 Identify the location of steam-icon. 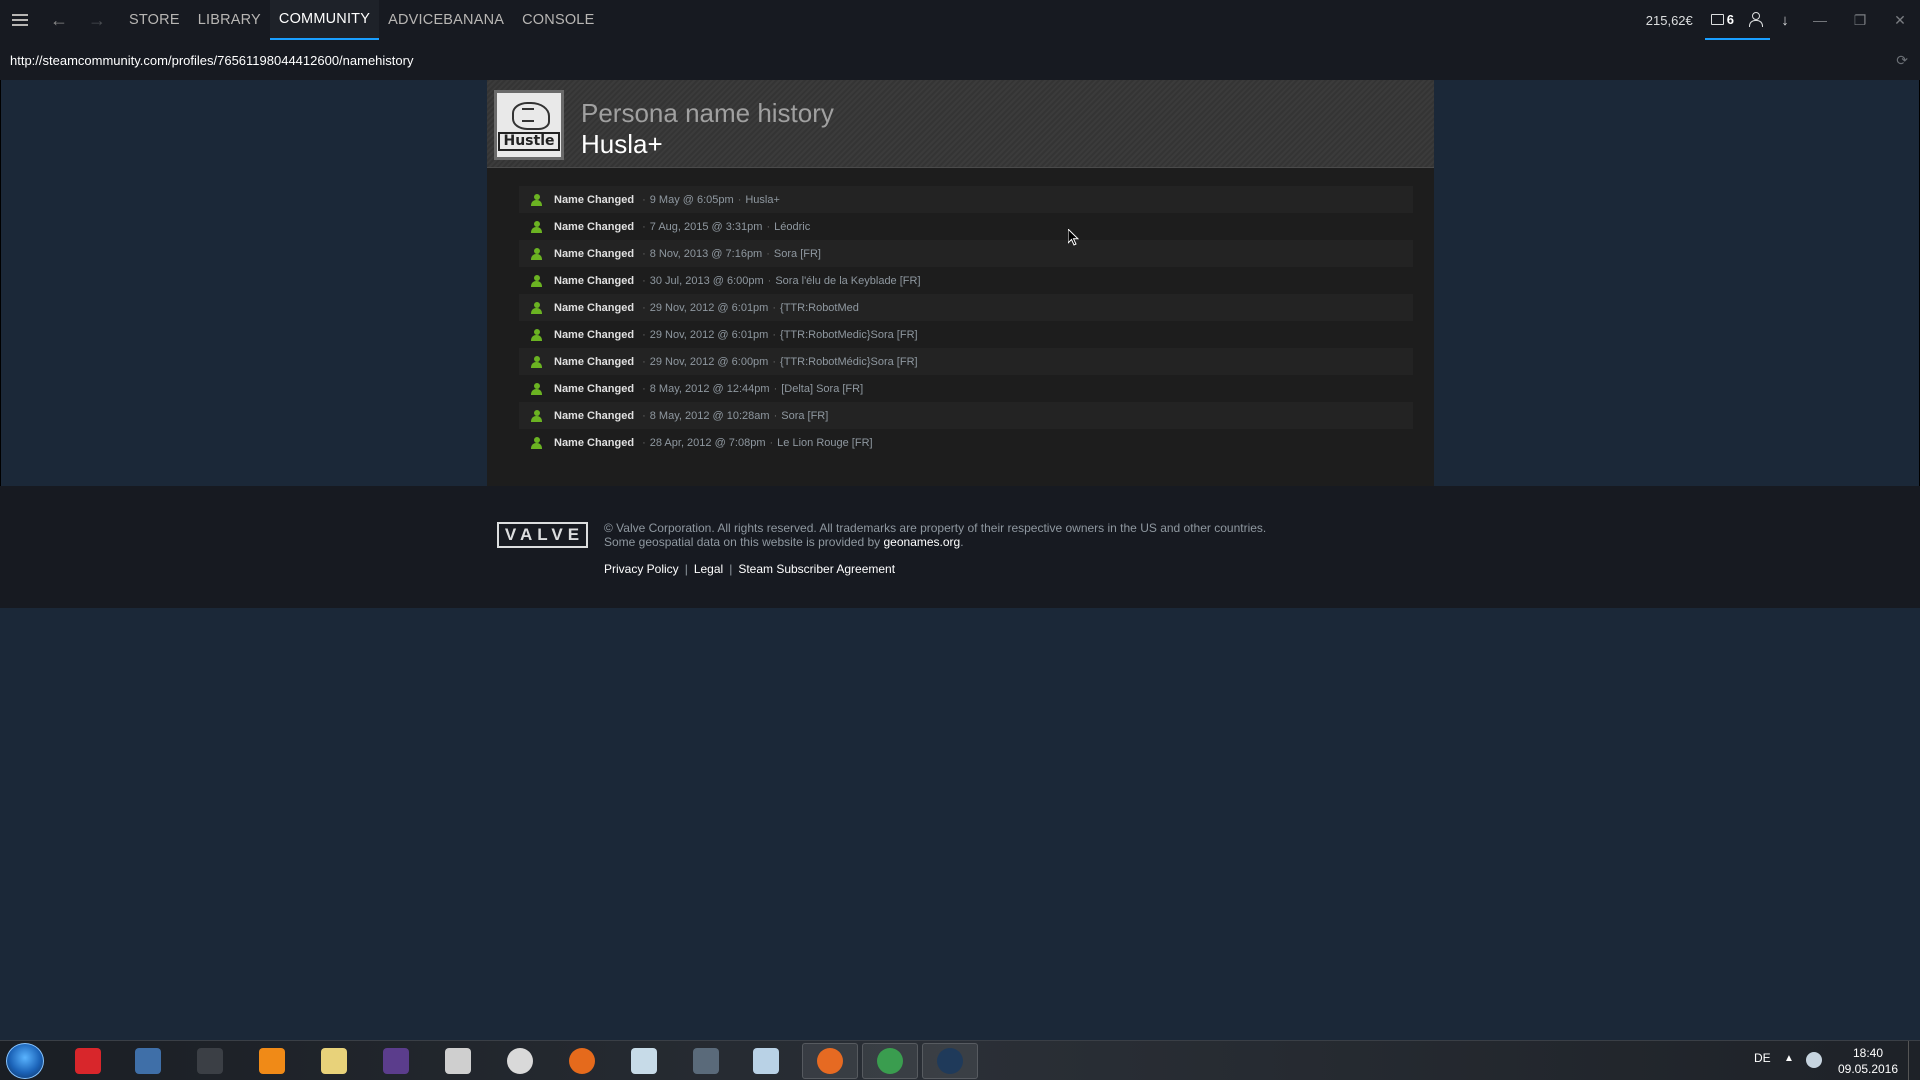
(950, 1061).